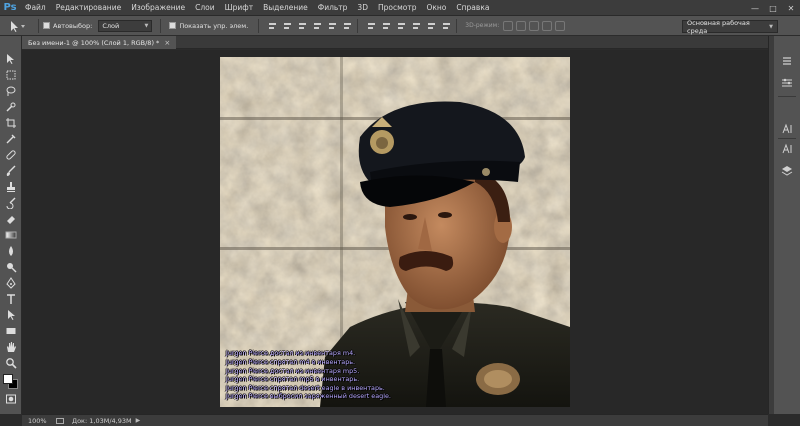  What do you see at coordinates (11, 363) in the screenshot?
I see `zoom-tool-icon` at bounding box center [11, 363].